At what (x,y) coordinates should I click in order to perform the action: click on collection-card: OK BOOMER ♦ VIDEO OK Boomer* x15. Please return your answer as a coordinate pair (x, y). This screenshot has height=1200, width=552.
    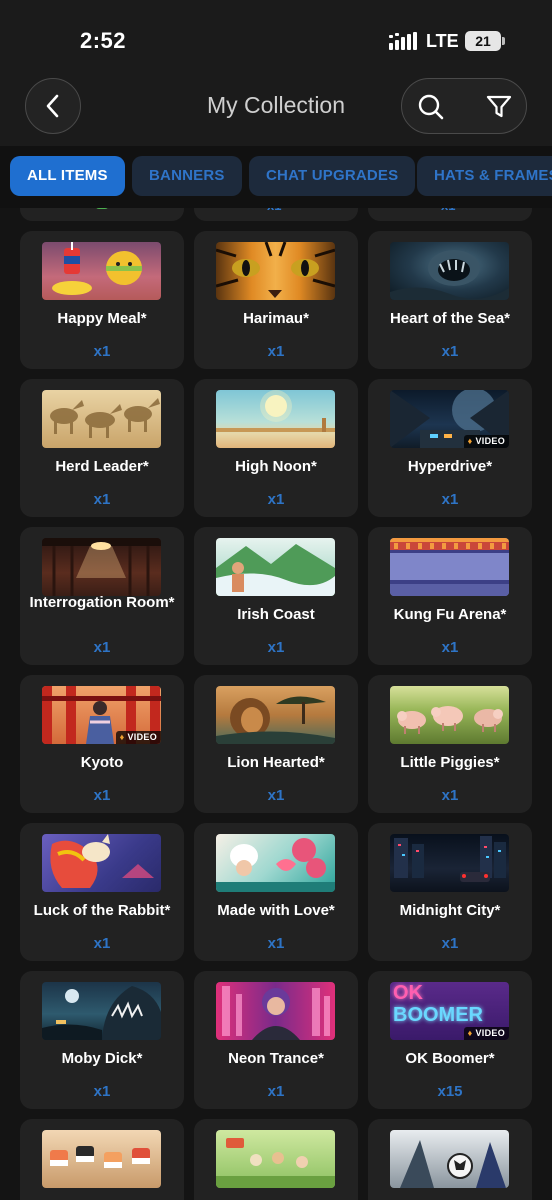
    Looking at the image, I should click on (450, 1040).